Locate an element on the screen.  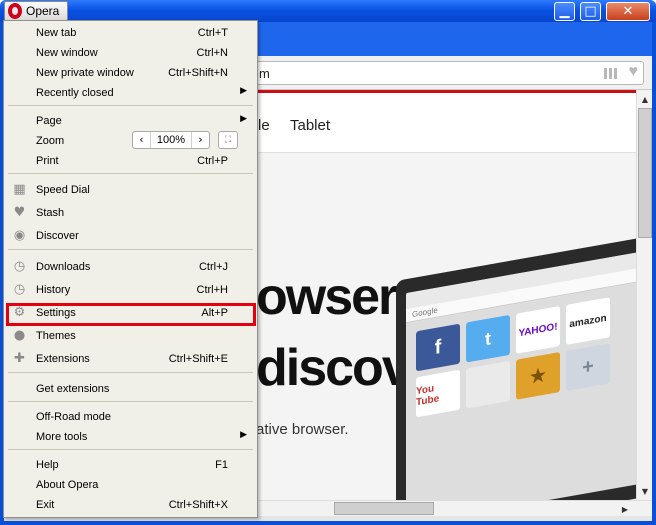
menu-item-about-opera: About Opera is located at coordinates (130, 485).